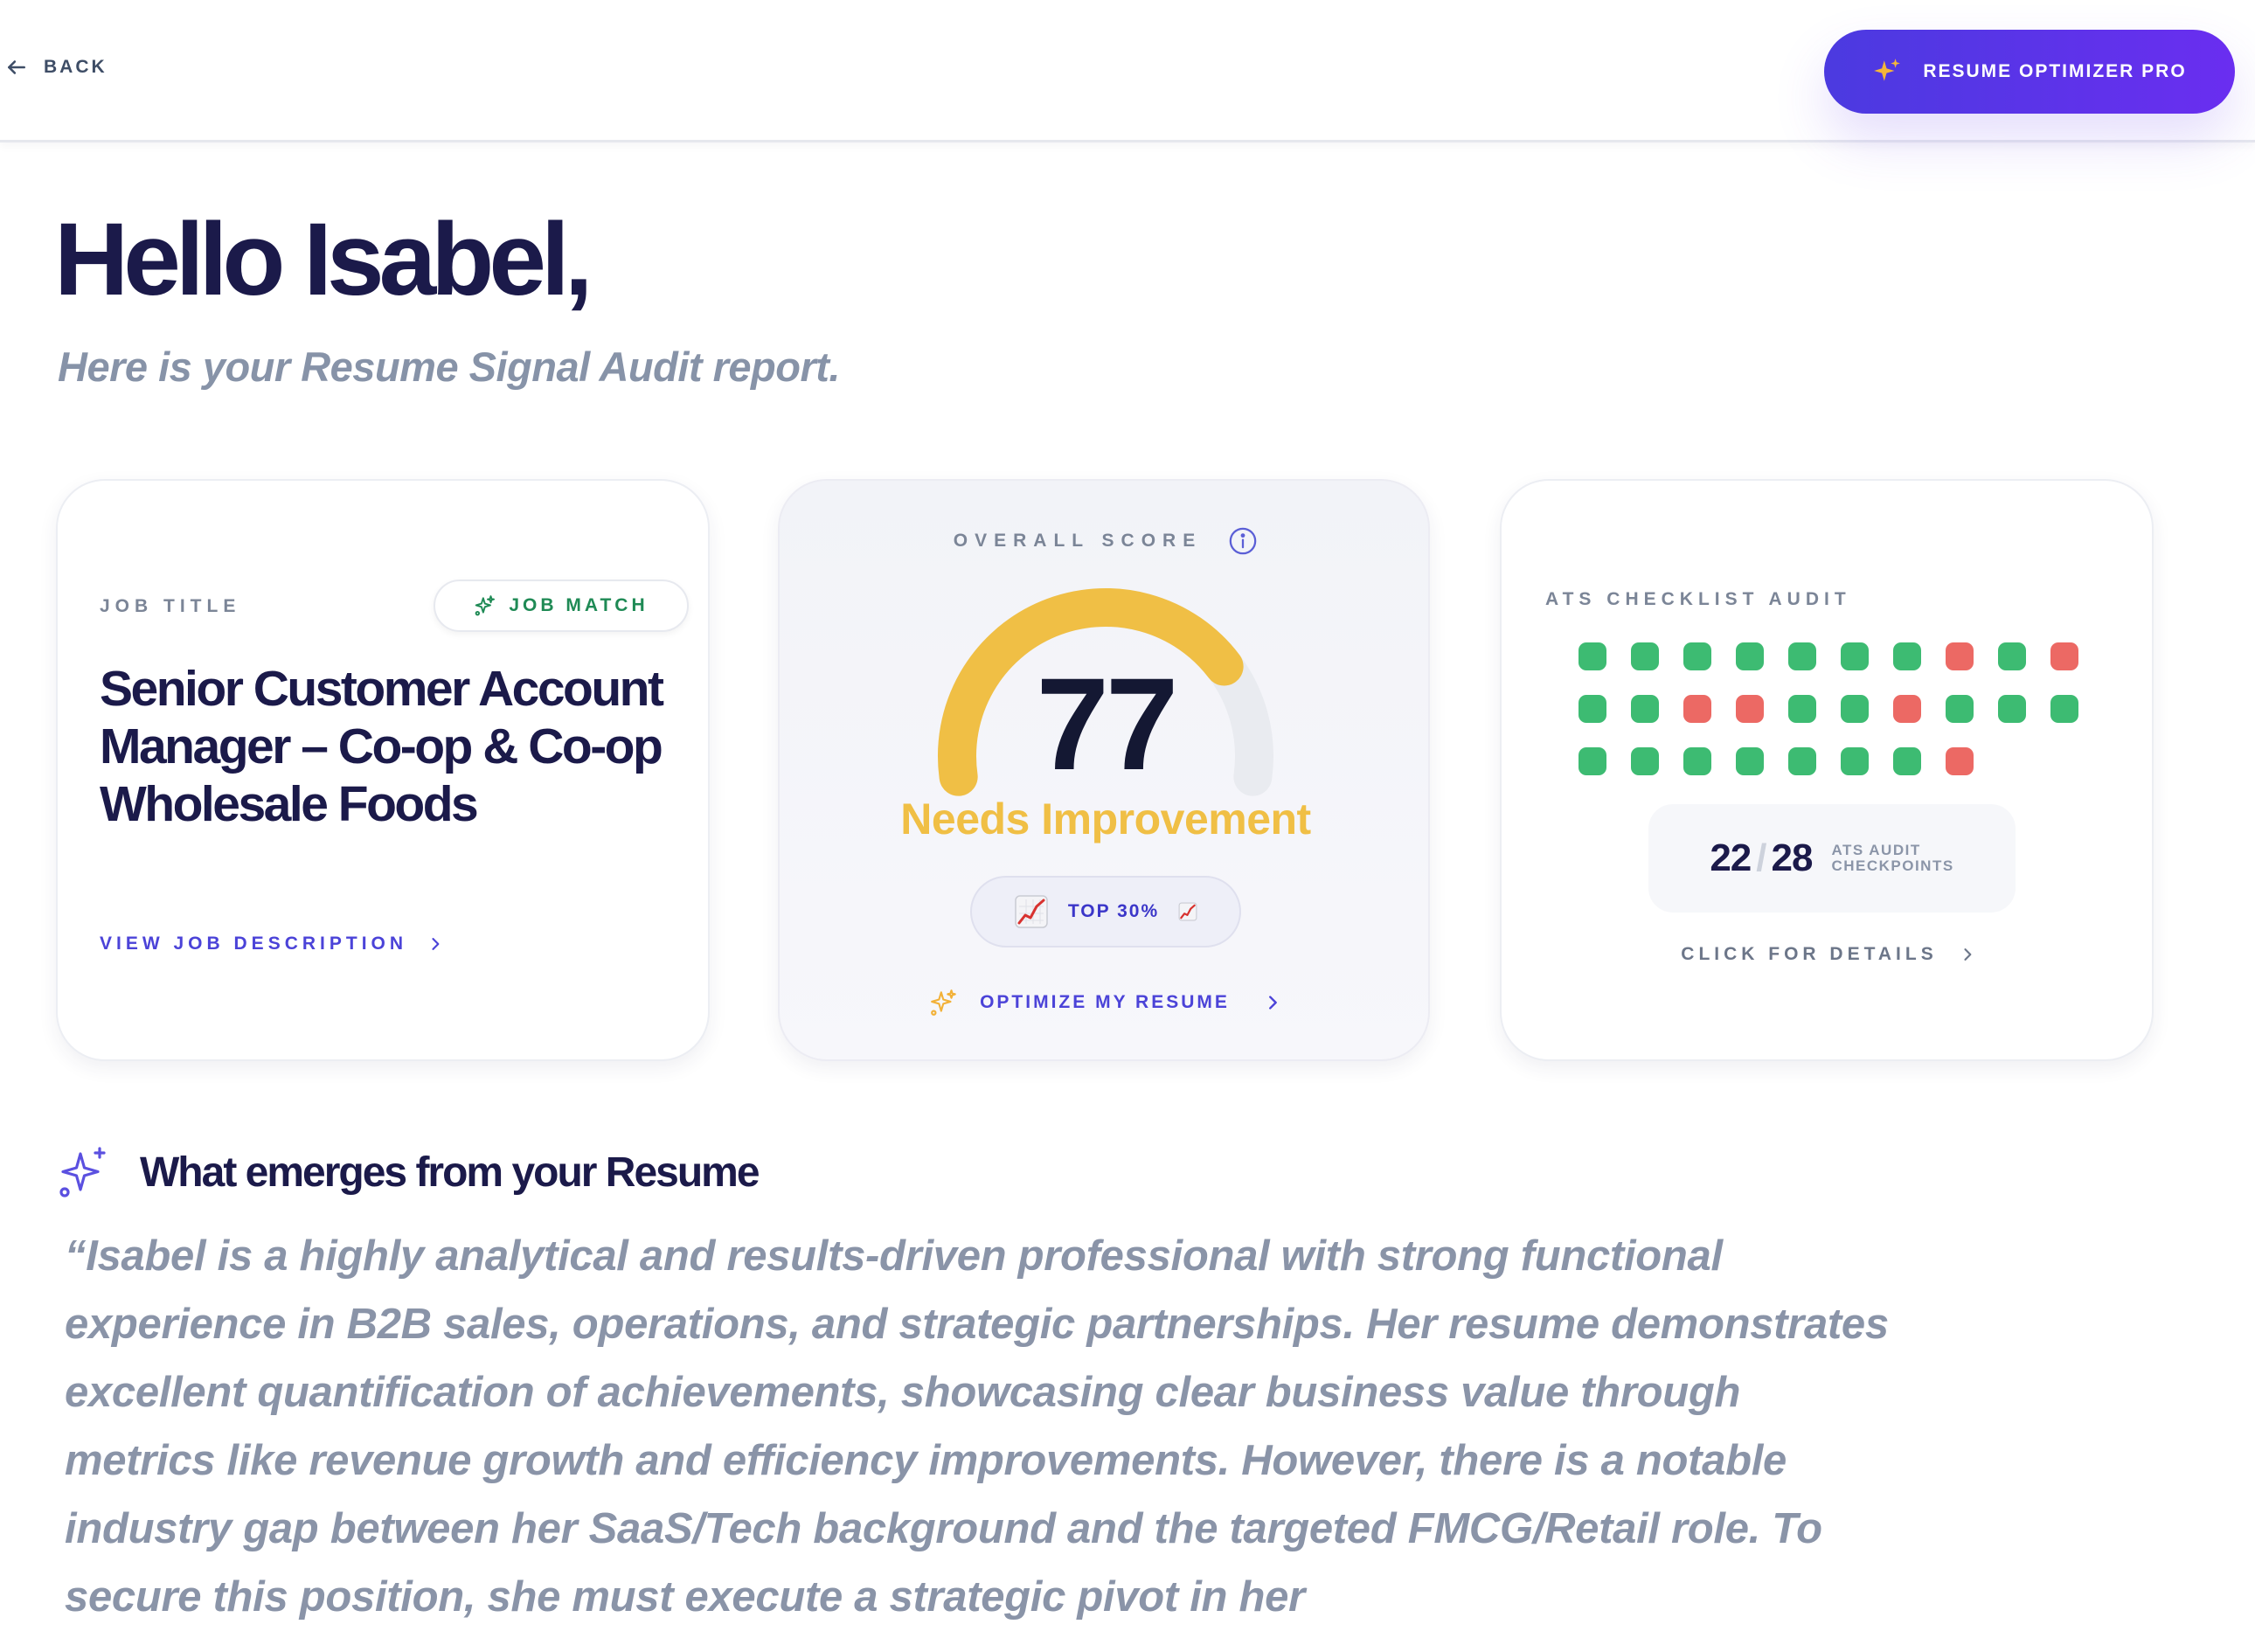  I want to click on score-value: 77, so click(1107, 724).